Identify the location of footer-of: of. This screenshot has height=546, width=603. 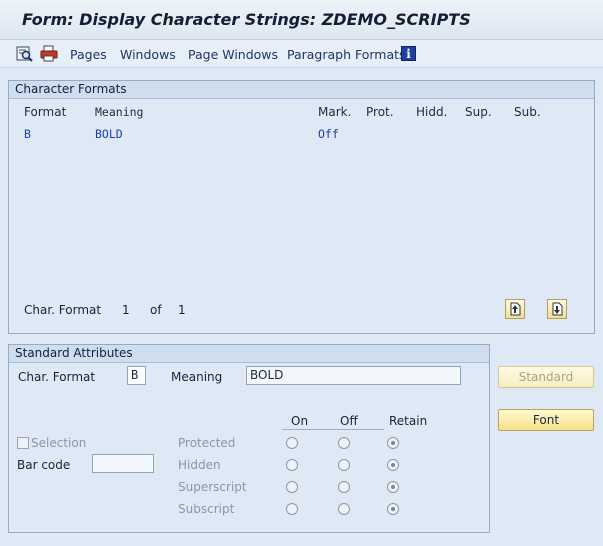
(156, 310).